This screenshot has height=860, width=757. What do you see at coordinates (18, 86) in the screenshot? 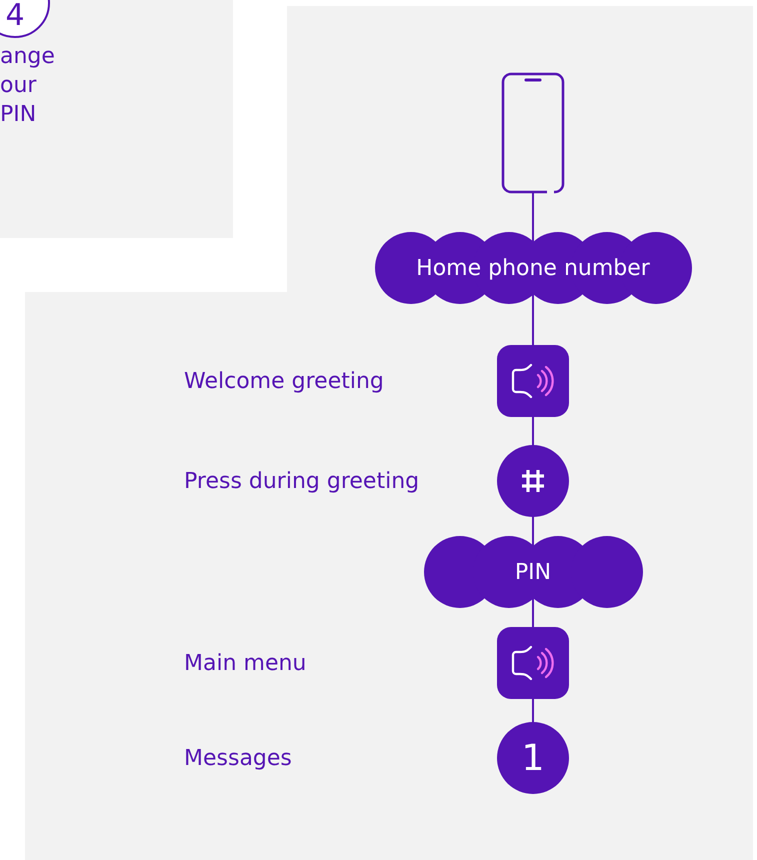
I see `step-title-line: our` at bounding box center [18, 86].